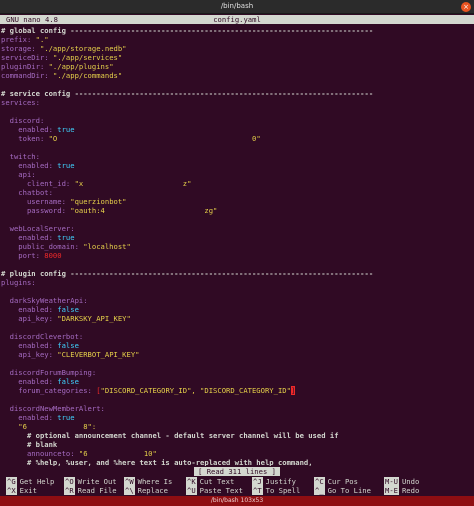 This screenshot has width=474, height=506. What do you see at coordinates (90, 490) in the screenshot?
I see `shortcut-item: ^R Read File` at bounding box center [90, 490].